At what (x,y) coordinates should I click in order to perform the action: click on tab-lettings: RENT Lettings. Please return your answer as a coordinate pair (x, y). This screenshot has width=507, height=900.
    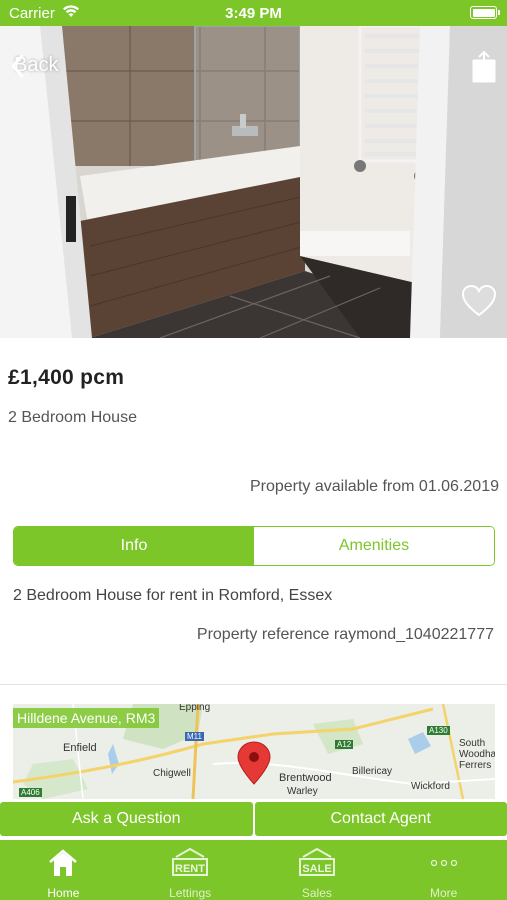
    Looking at the image, I should click on (190, 870).